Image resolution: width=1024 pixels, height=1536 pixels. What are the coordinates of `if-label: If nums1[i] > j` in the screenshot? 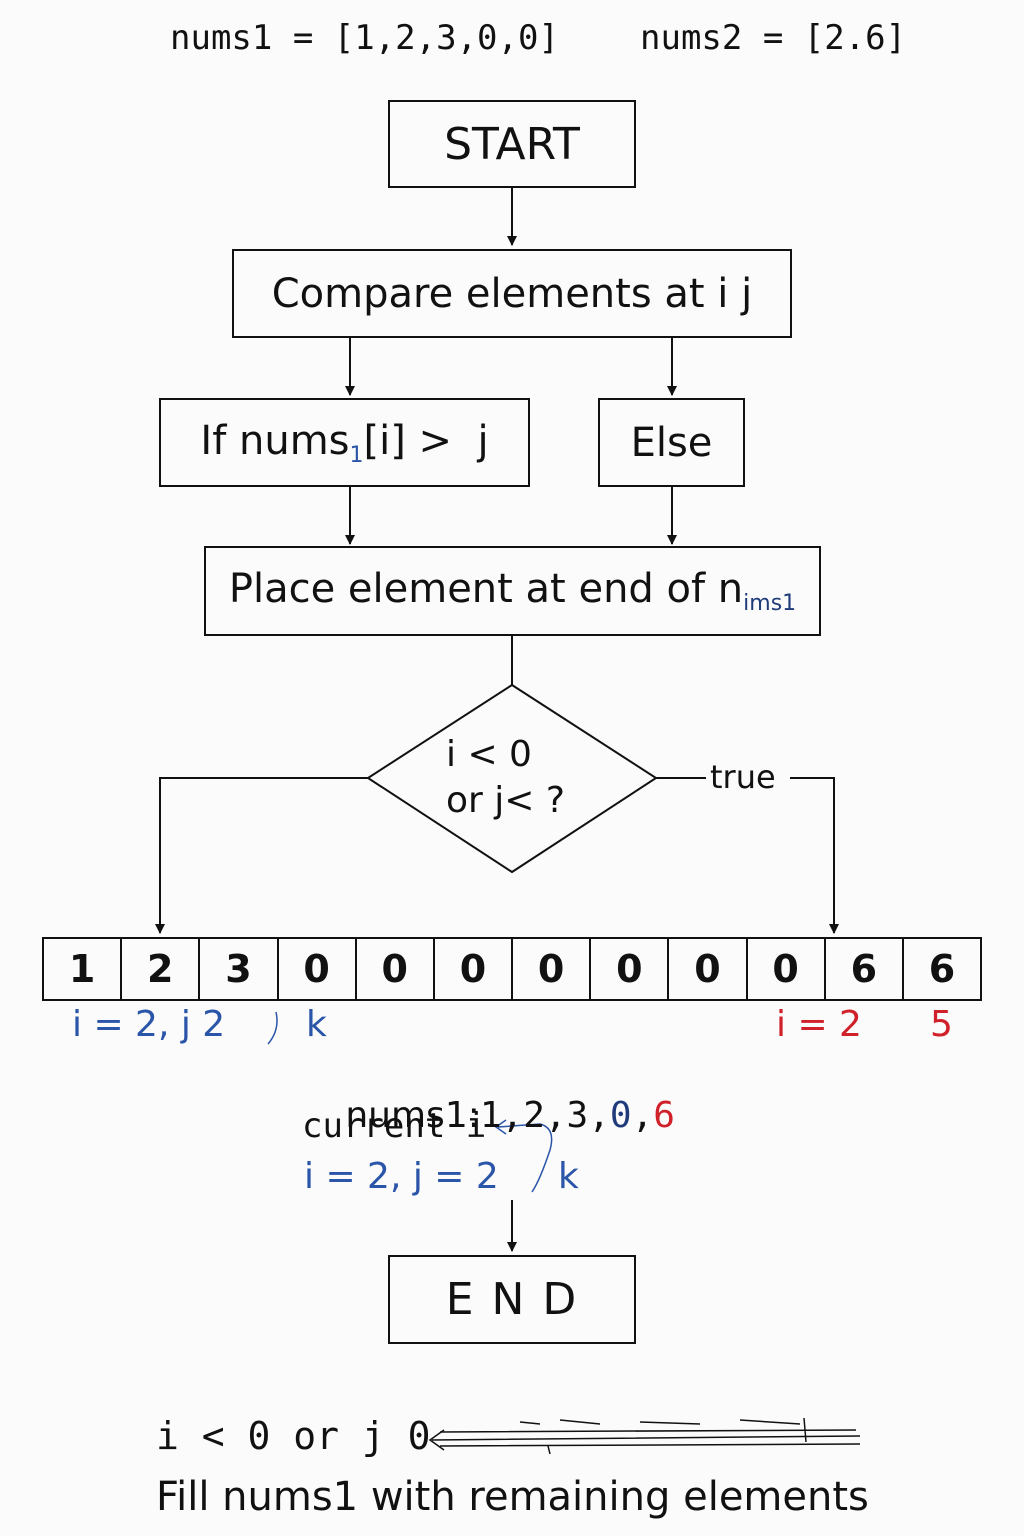 It's located at (344, 443).